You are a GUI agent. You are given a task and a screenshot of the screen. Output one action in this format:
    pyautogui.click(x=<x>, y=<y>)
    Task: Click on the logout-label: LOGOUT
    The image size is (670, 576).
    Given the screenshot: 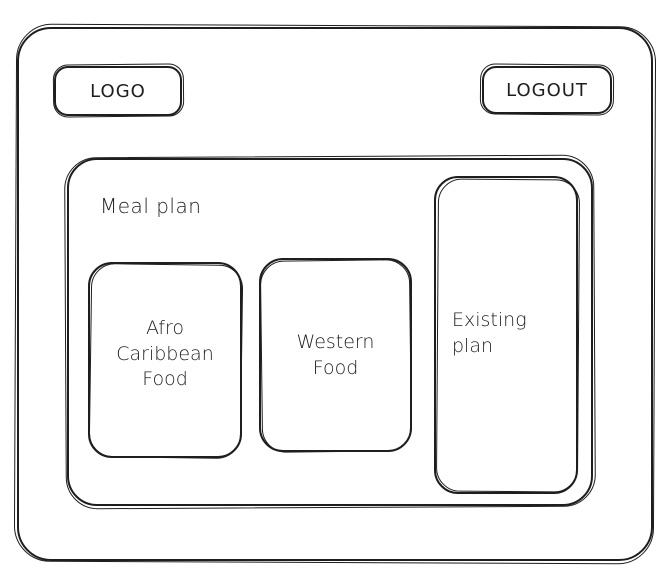 What is the action you would take?
    pyautogui.click(x=547, y=90)
    